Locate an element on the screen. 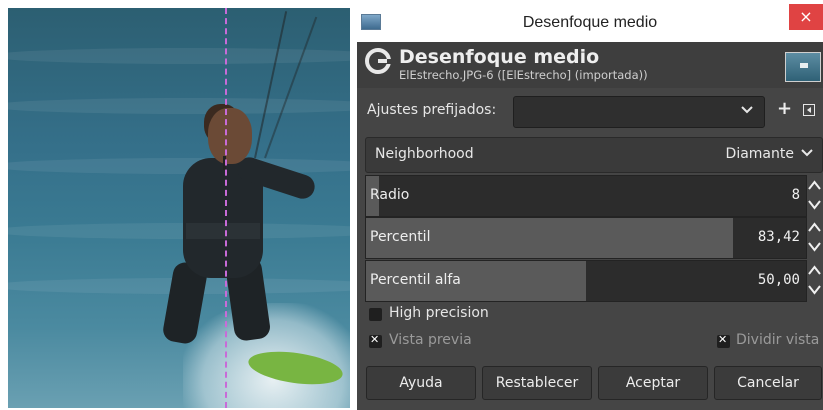 The width and height of the screenshot is (823, 410). help-button: Ayuda is located at coordinates (421, 383).